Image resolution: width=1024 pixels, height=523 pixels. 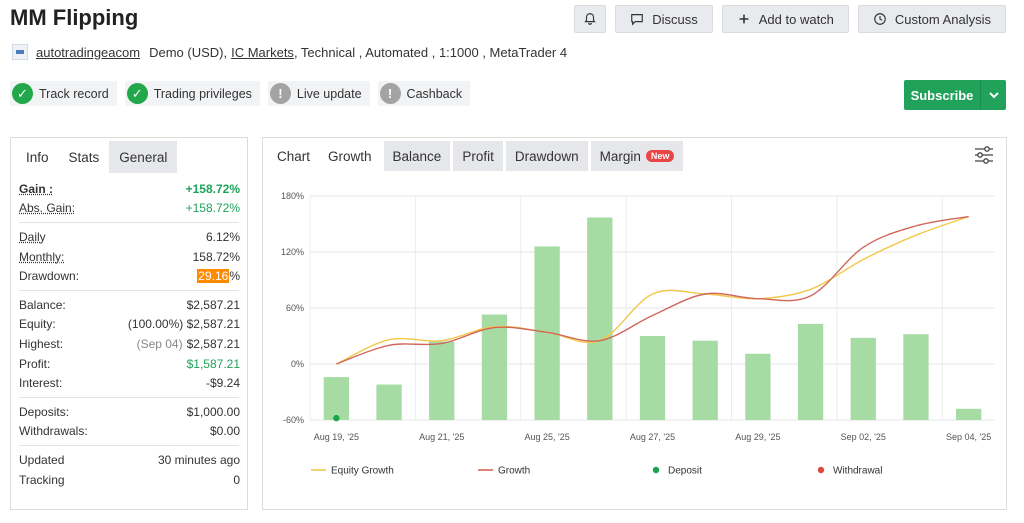 I want to click on badge-label: Trading privileges, so click(x=202, y=93).